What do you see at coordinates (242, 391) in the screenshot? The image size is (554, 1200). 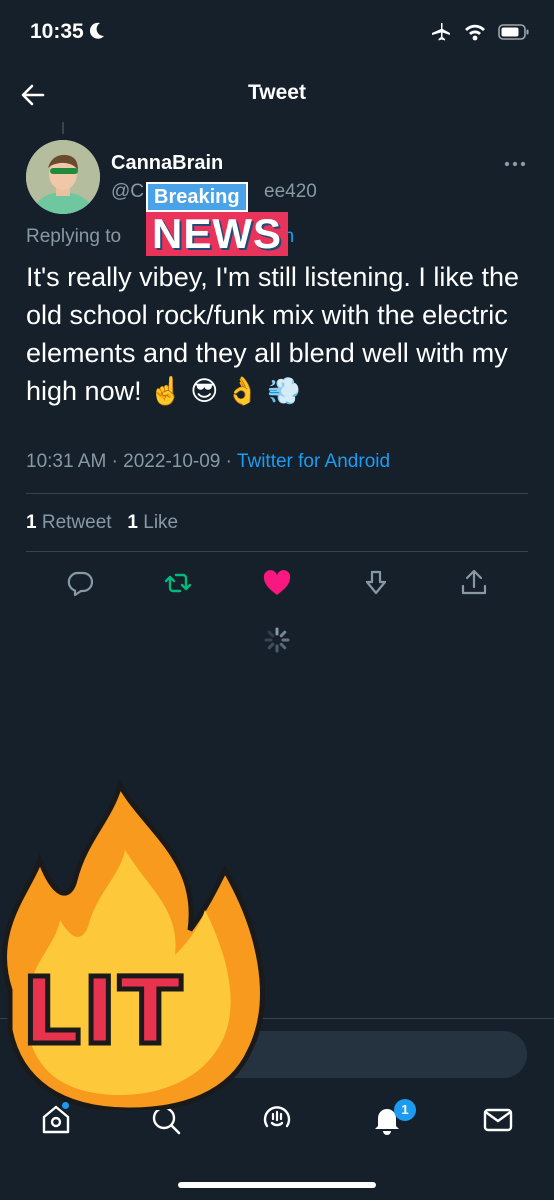 I see `emoji-ok-hand: 👌` at bounding box center [242, 391].